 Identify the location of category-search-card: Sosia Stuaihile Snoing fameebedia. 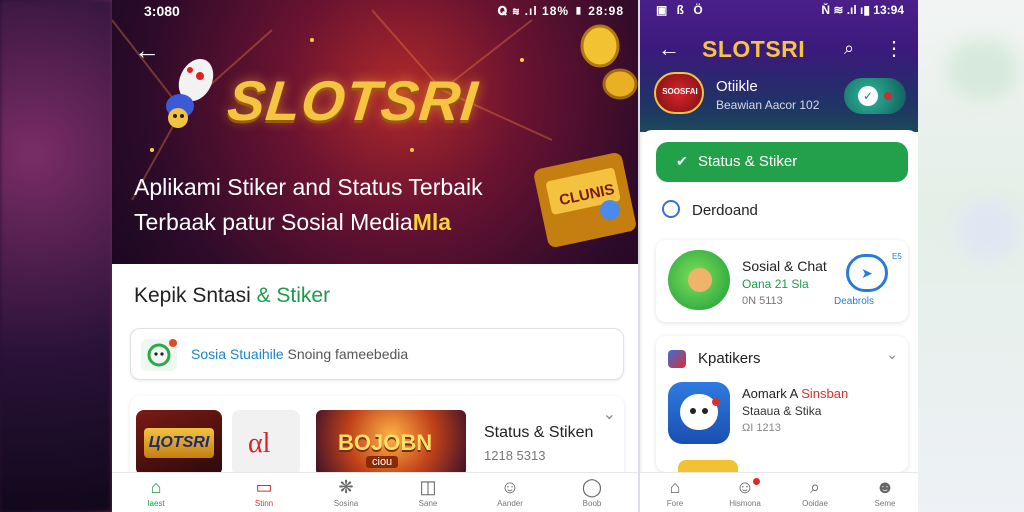
(377, 354).